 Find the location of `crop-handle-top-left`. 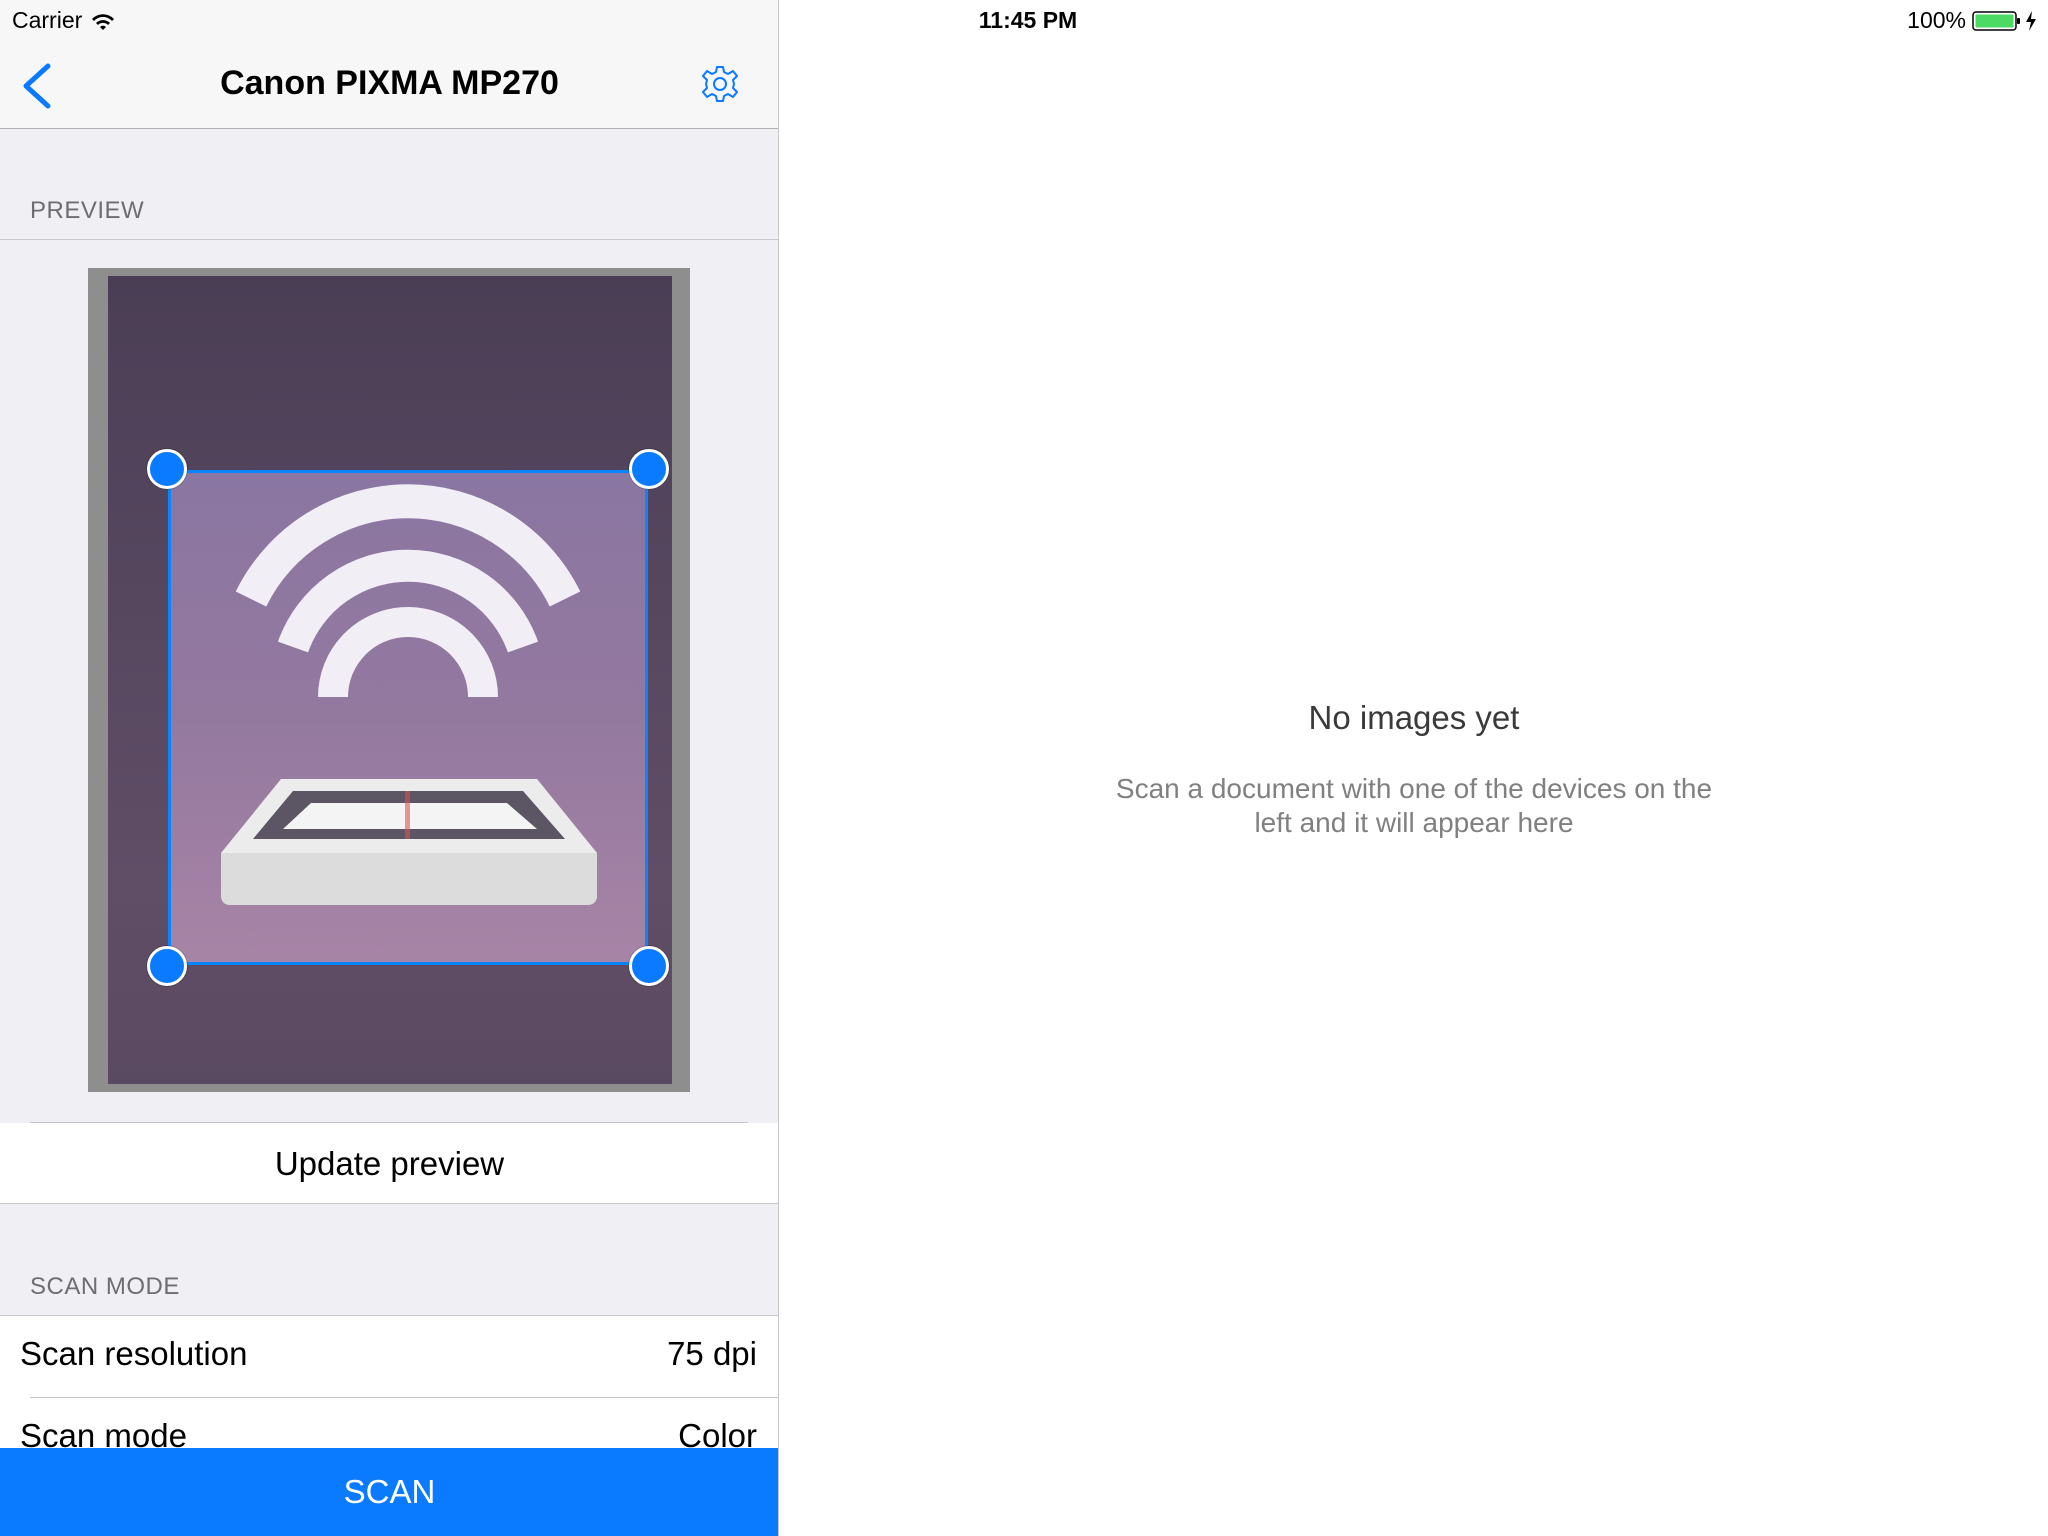

crop-handle-top-left is located at coordinates (167, 469).